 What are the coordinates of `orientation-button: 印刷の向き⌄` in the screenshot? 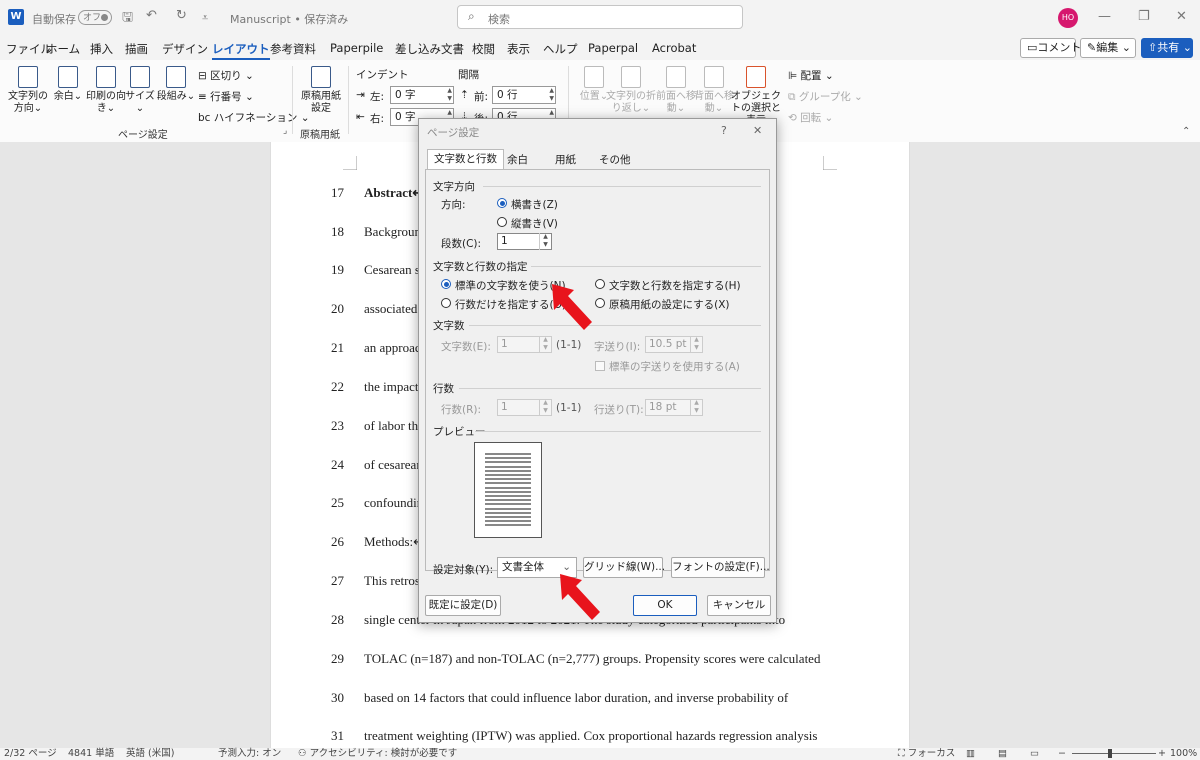 It's located at (106, 90).